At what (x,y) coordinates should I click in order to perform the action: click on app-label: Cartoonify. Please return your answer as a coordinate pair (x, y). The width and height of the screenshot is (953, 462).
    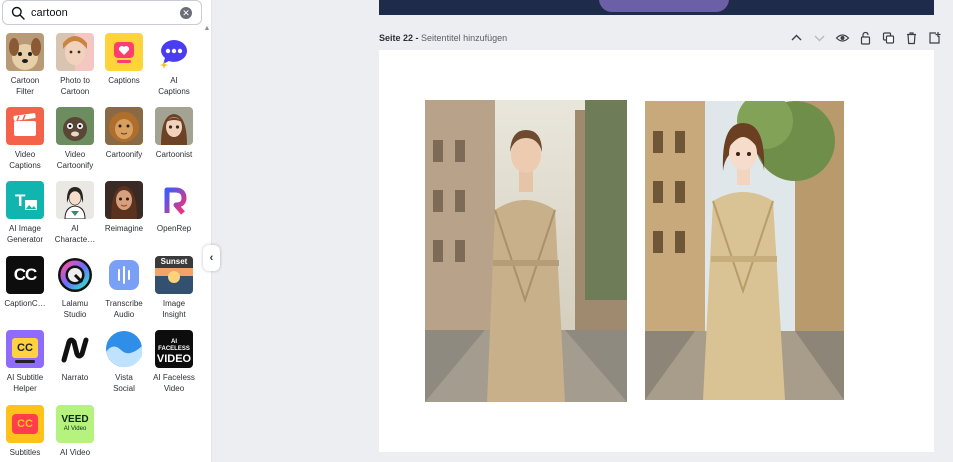
    Looking at the image, I should click on (124, 154).